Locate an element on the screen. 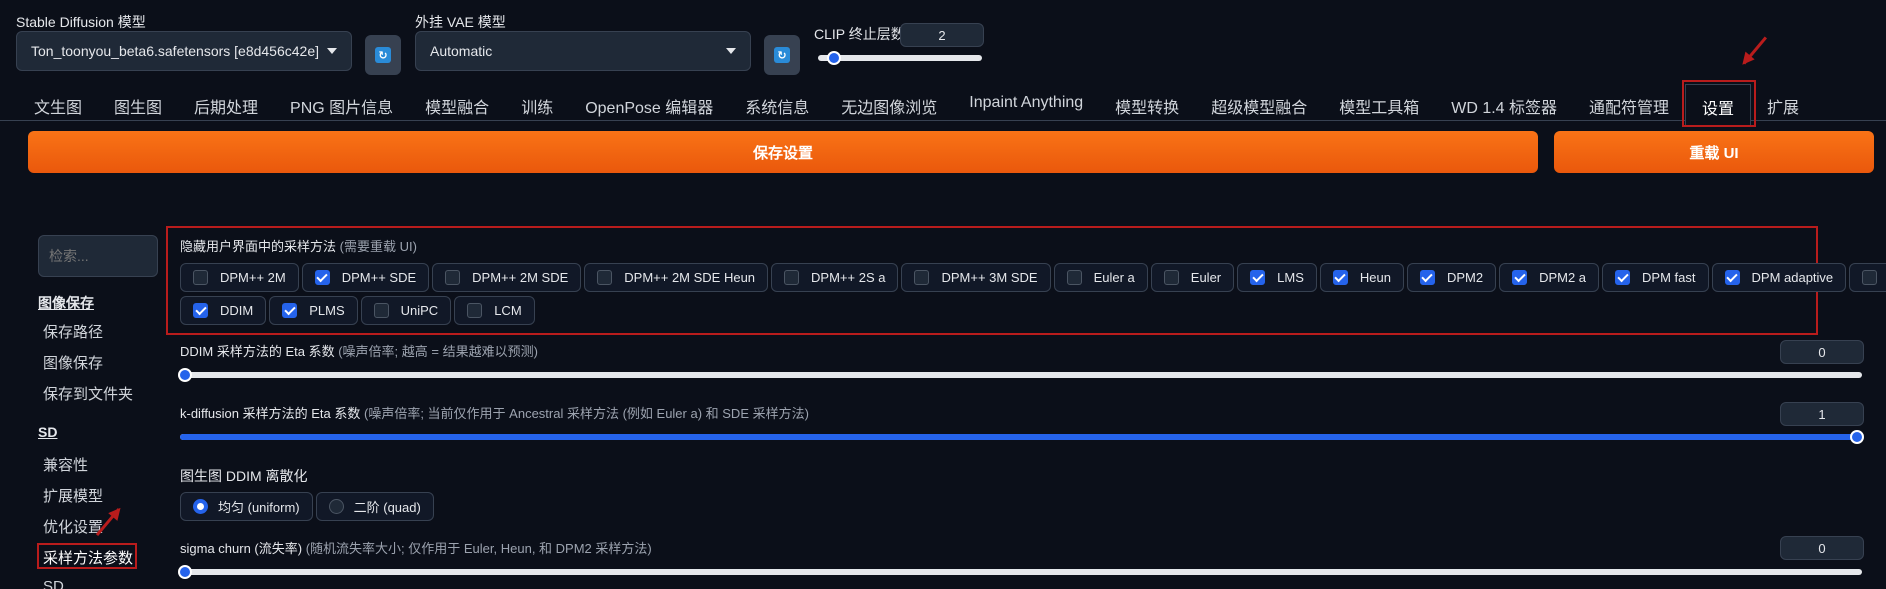 Image resolution: width=1886 pixels, height=589 pixels. sampler-checkbox: DPM++ 2M SDE Heun is located at coordinates (676, 277).